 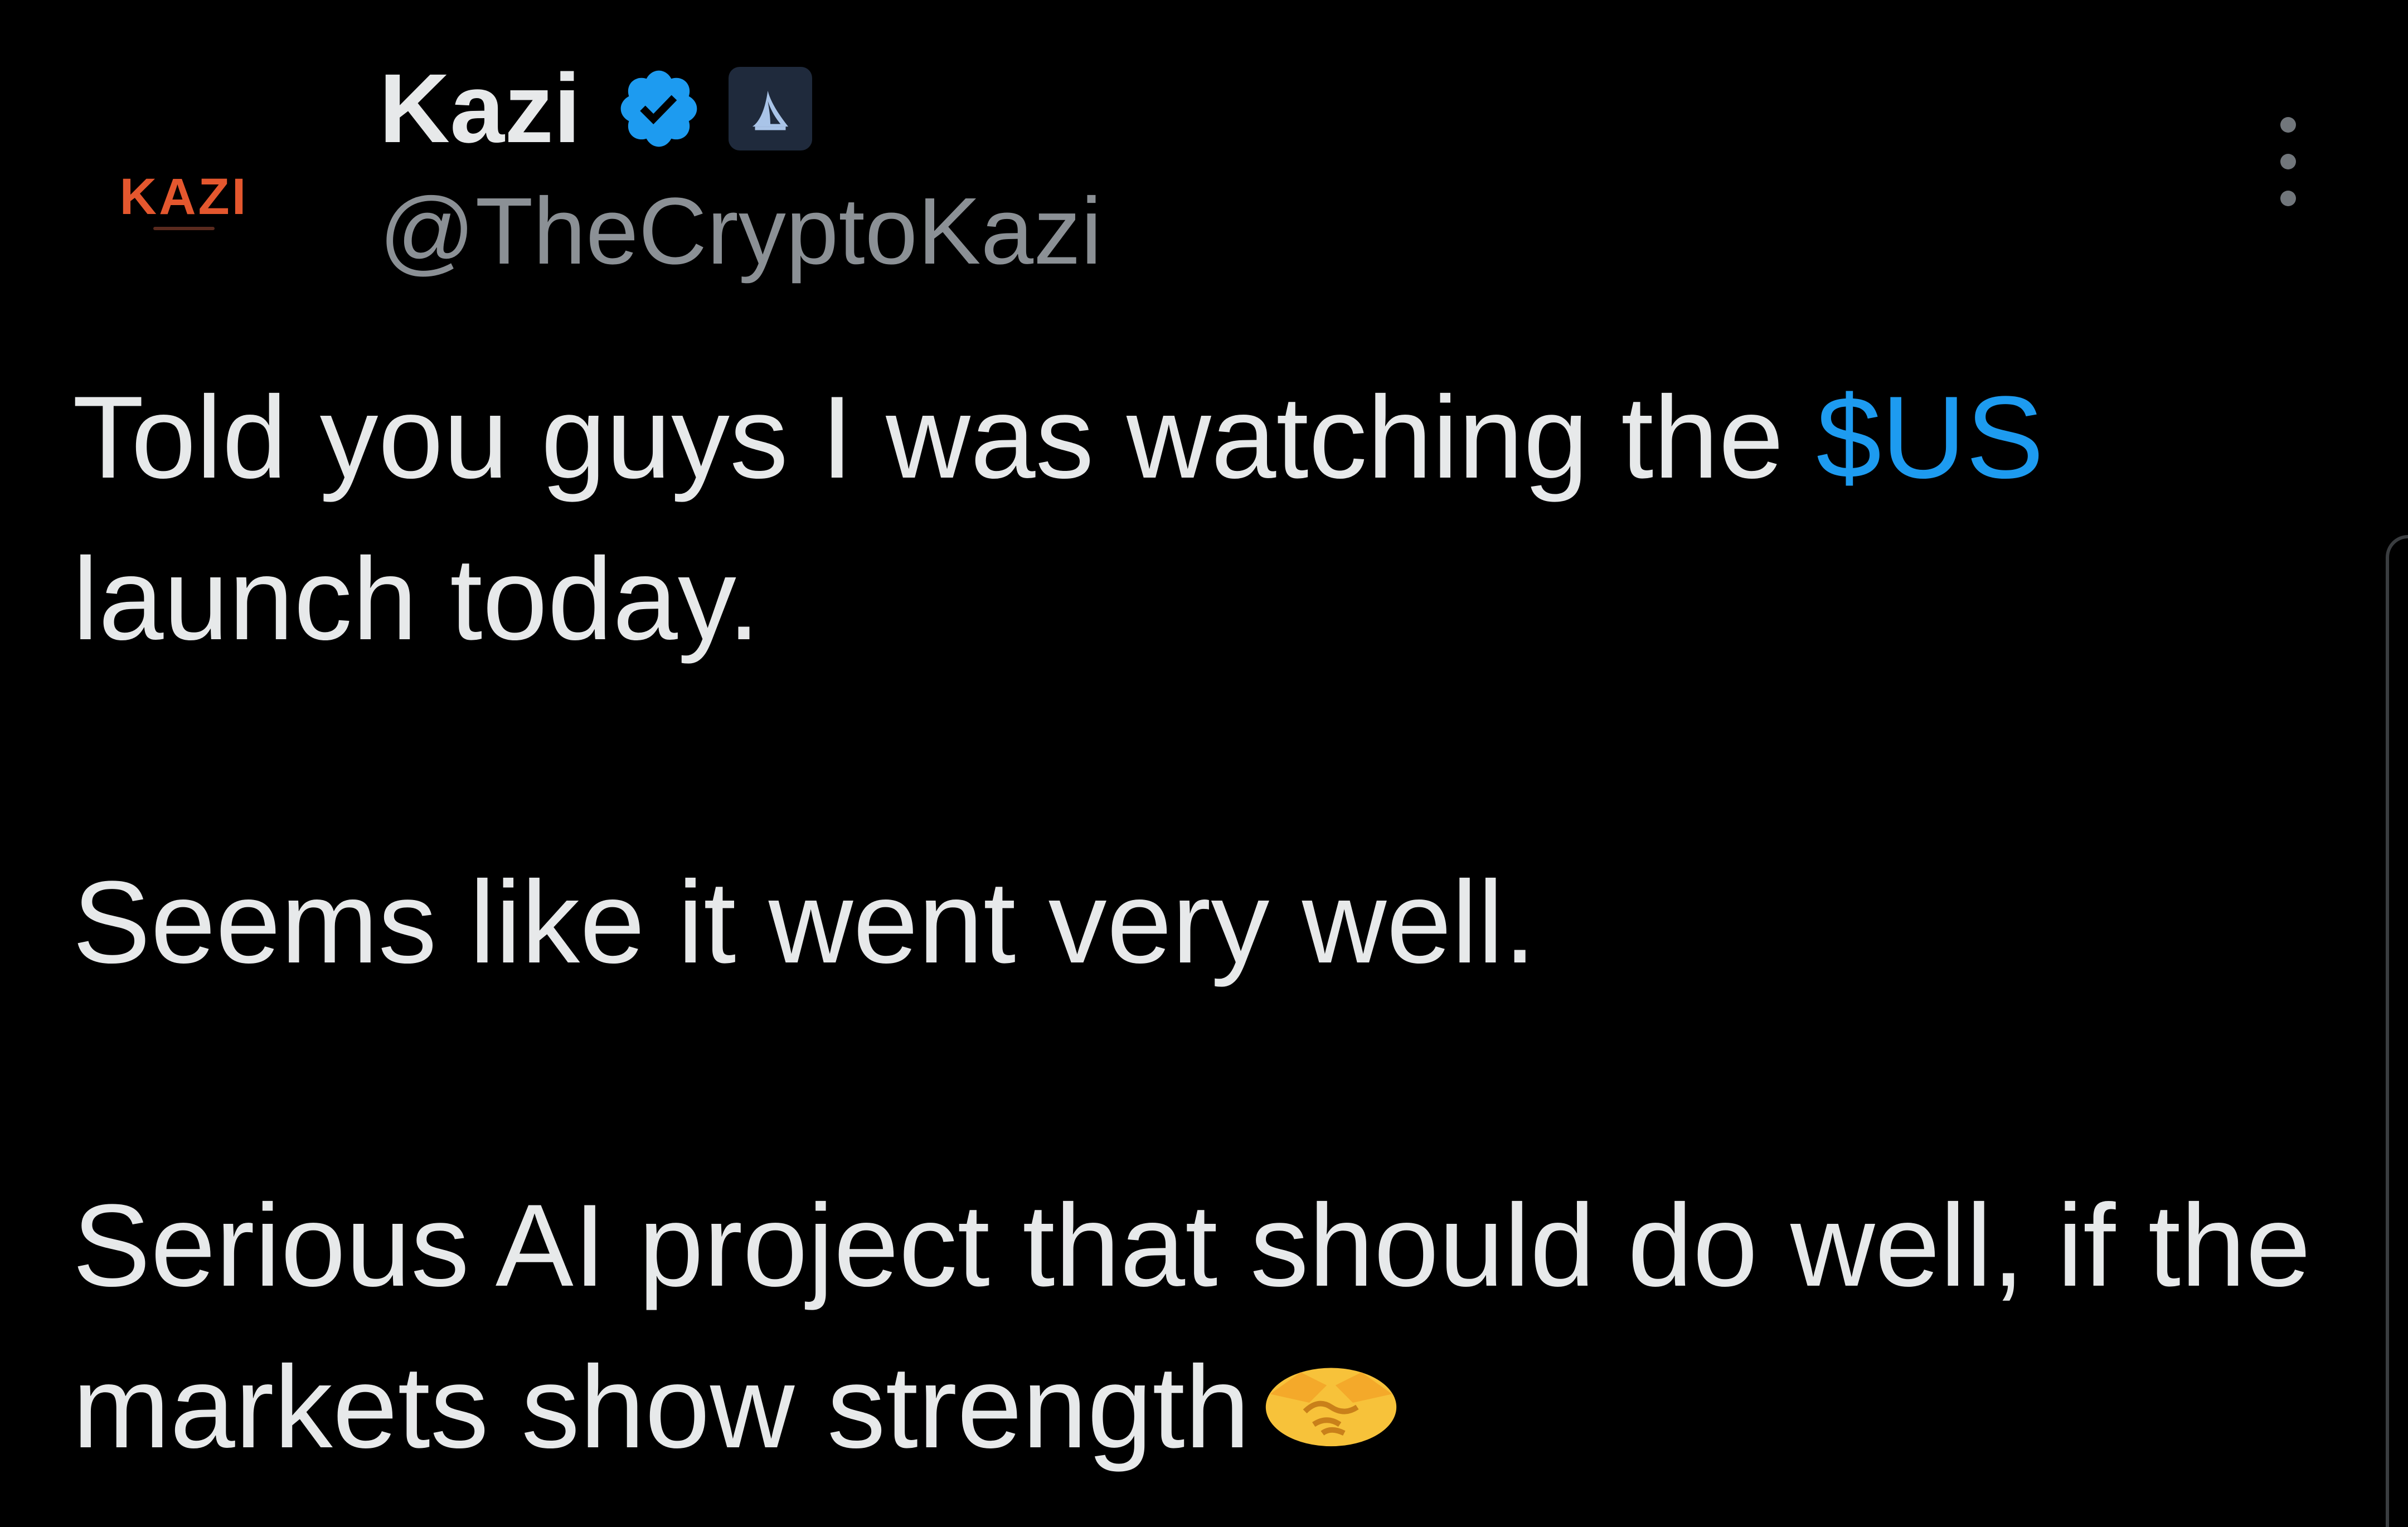 What do you see at coordinates (416, 599) in the screenshot?
I see `tweet-text-segment: launch today.` at bounding box center [416, 599].